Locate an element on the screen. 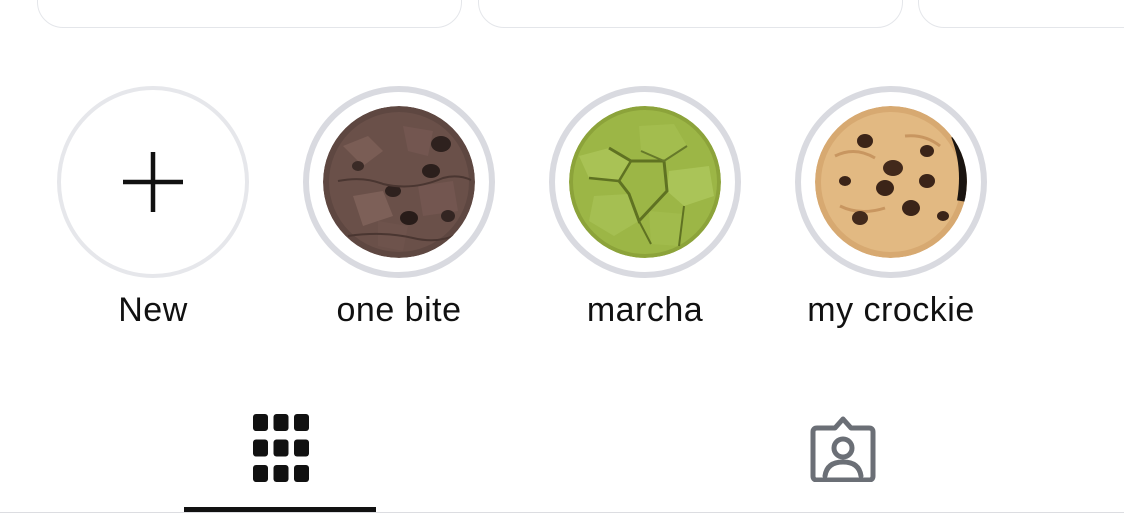 The height and width of the screenshot is (516, 1124). highlight-my-crockie: my crockie is located at coordinates (891, 211).